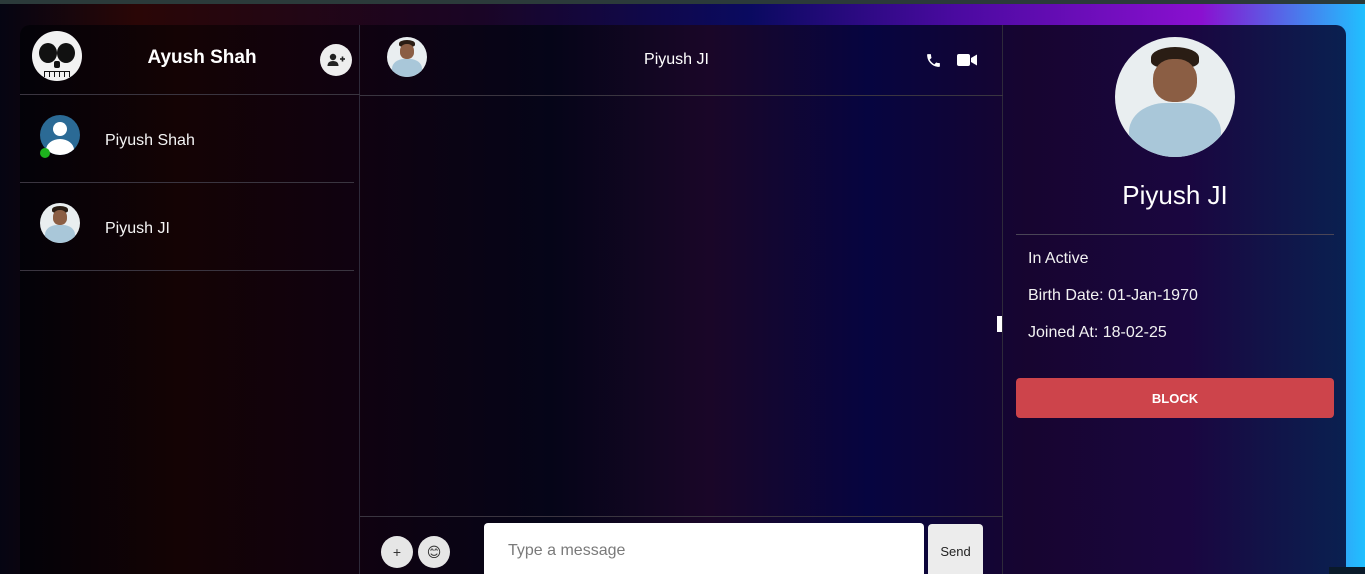  I want to click on contact-name: Piyush JI, so click(137, 228).